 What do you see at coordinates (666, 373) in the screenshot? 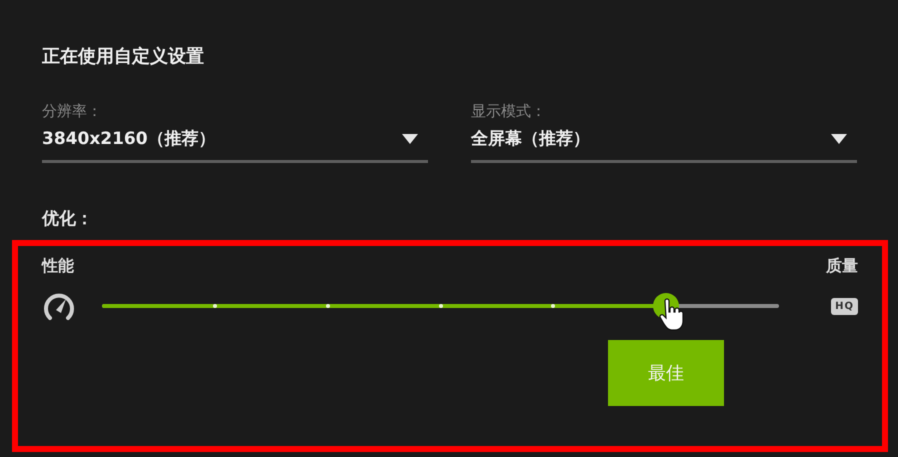
I see `slider-tooltip: 最佳` at bounding box center [666, 373].